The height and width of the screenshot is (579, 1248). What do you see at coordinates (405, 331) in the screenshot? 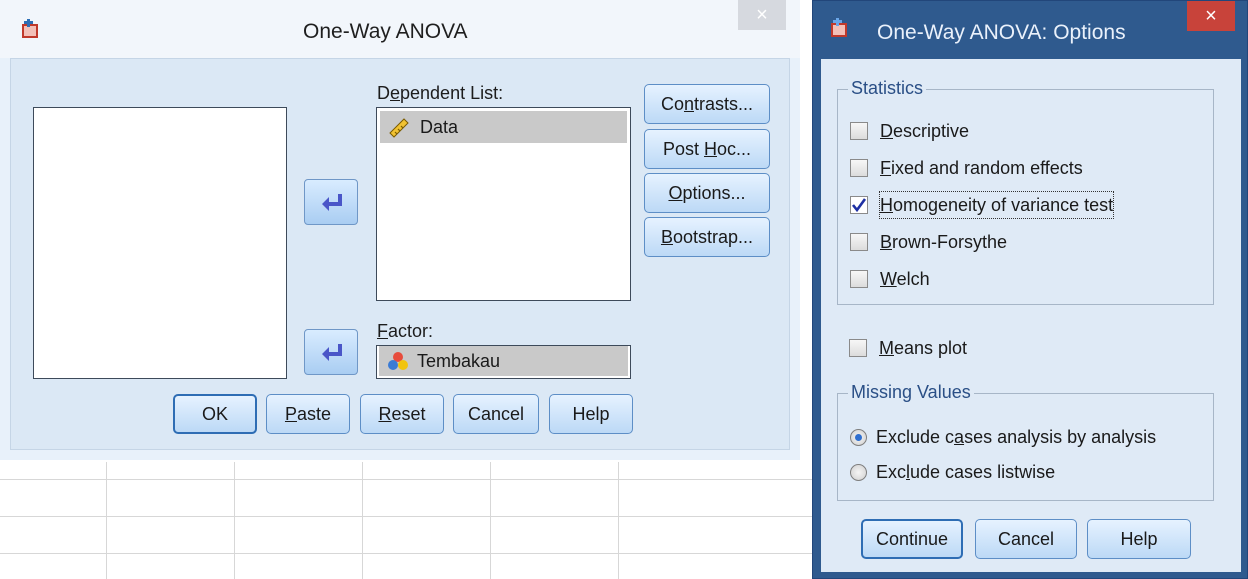
I see `factor-label: Factor:` at bounding box center [405, 331].